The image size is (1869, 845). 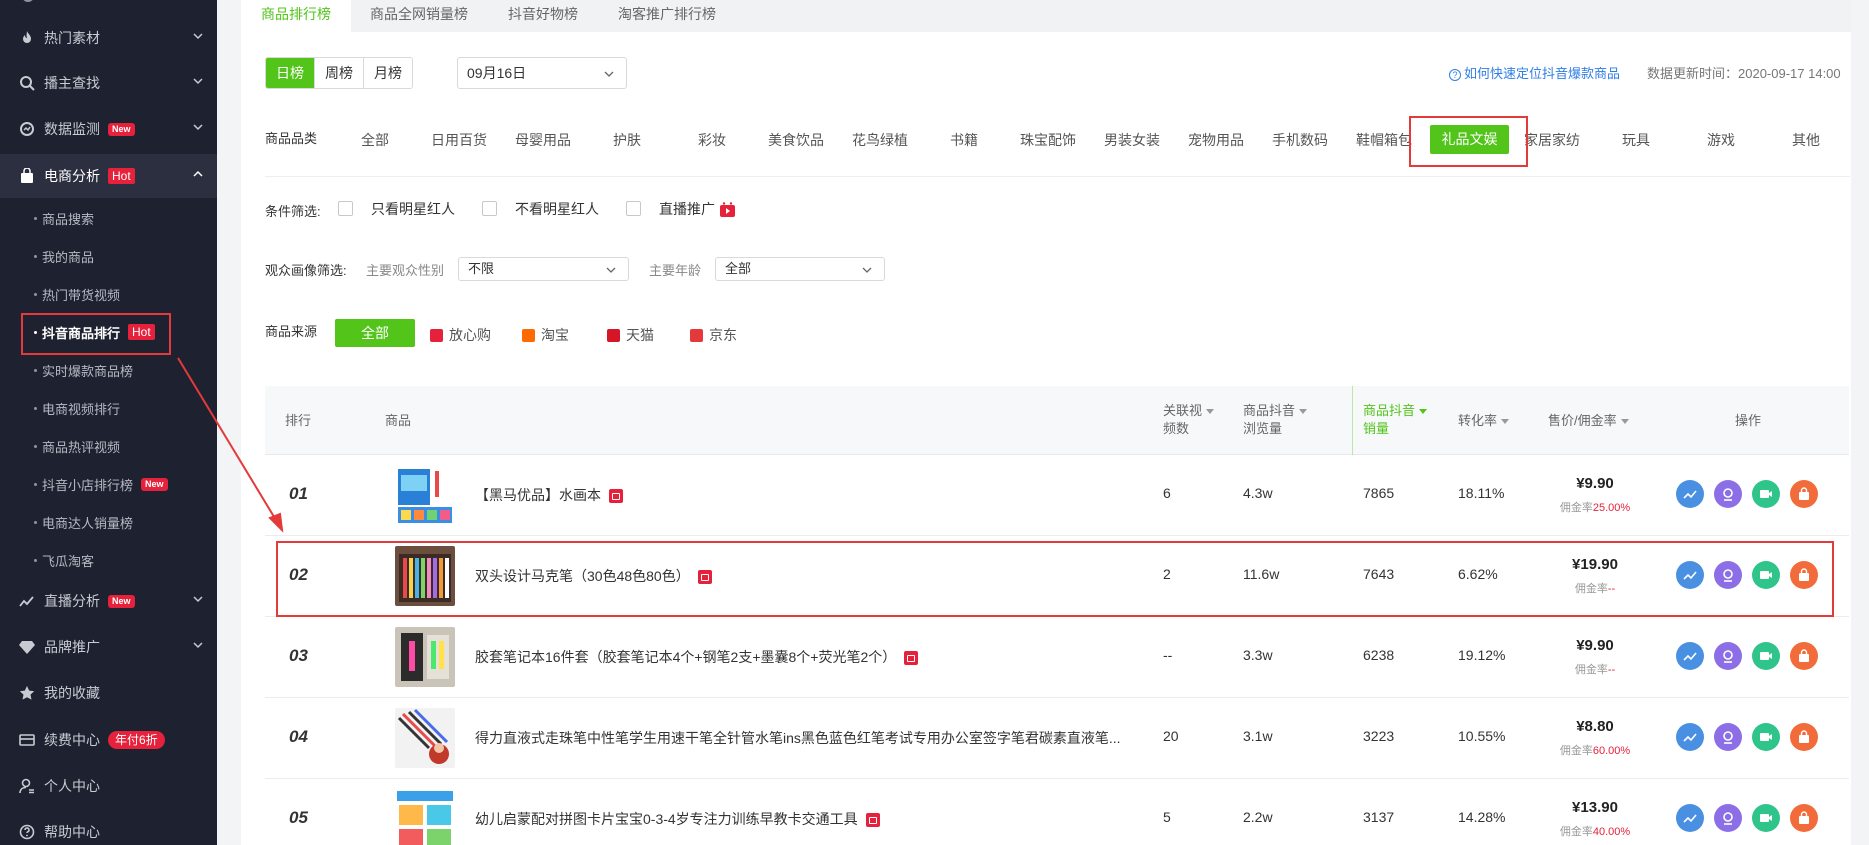 What do you see at coordinates (489, 208) in the screenshot?
I see `checkbox-exclude-star` at bounding box center [489, 208].